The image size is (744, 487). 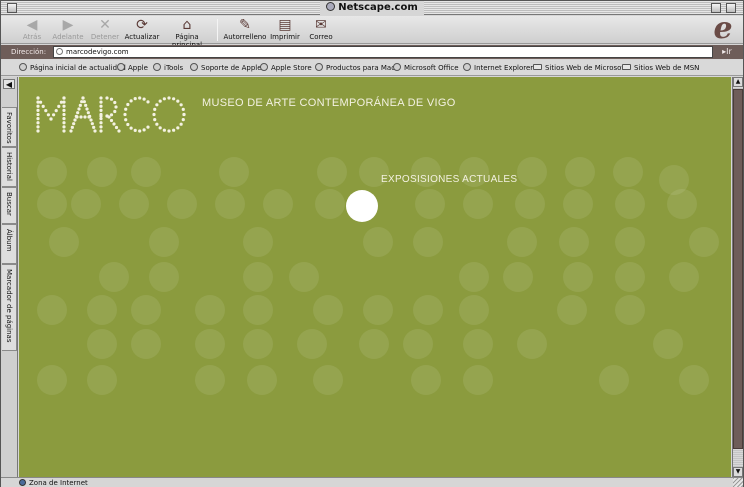 I want to click on favorite-item: Soporte de Apple, so click(x=226, y=68).